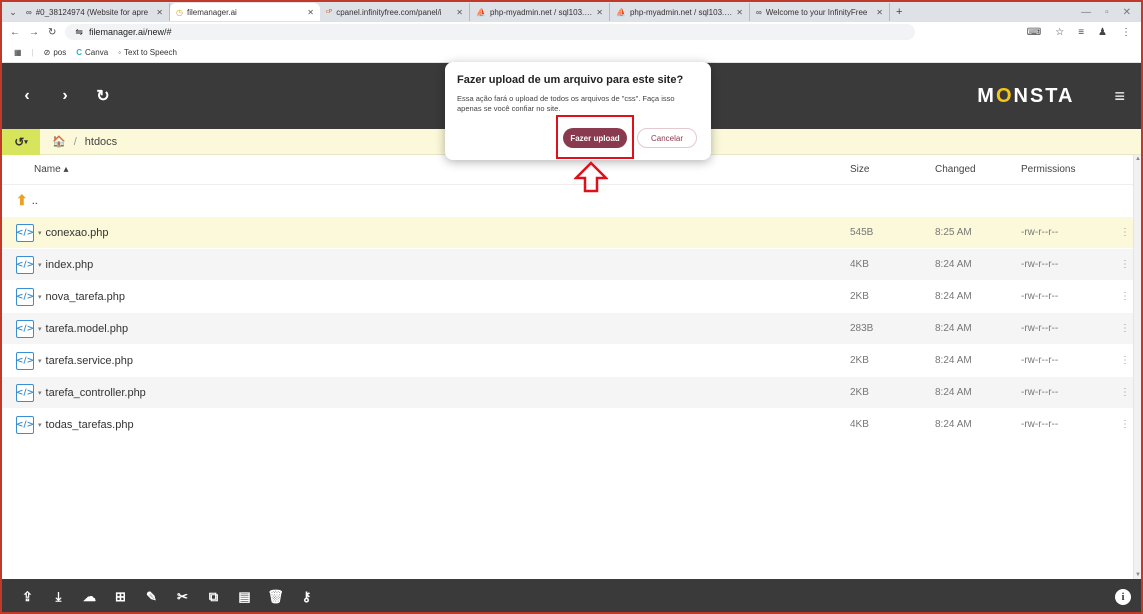 The width and height of the screenshot is (1143, 614). What do you see at coordinates (182, 597) in the screenshot?
I see `cut-icon: ✂` at bounding box center [182, 597].